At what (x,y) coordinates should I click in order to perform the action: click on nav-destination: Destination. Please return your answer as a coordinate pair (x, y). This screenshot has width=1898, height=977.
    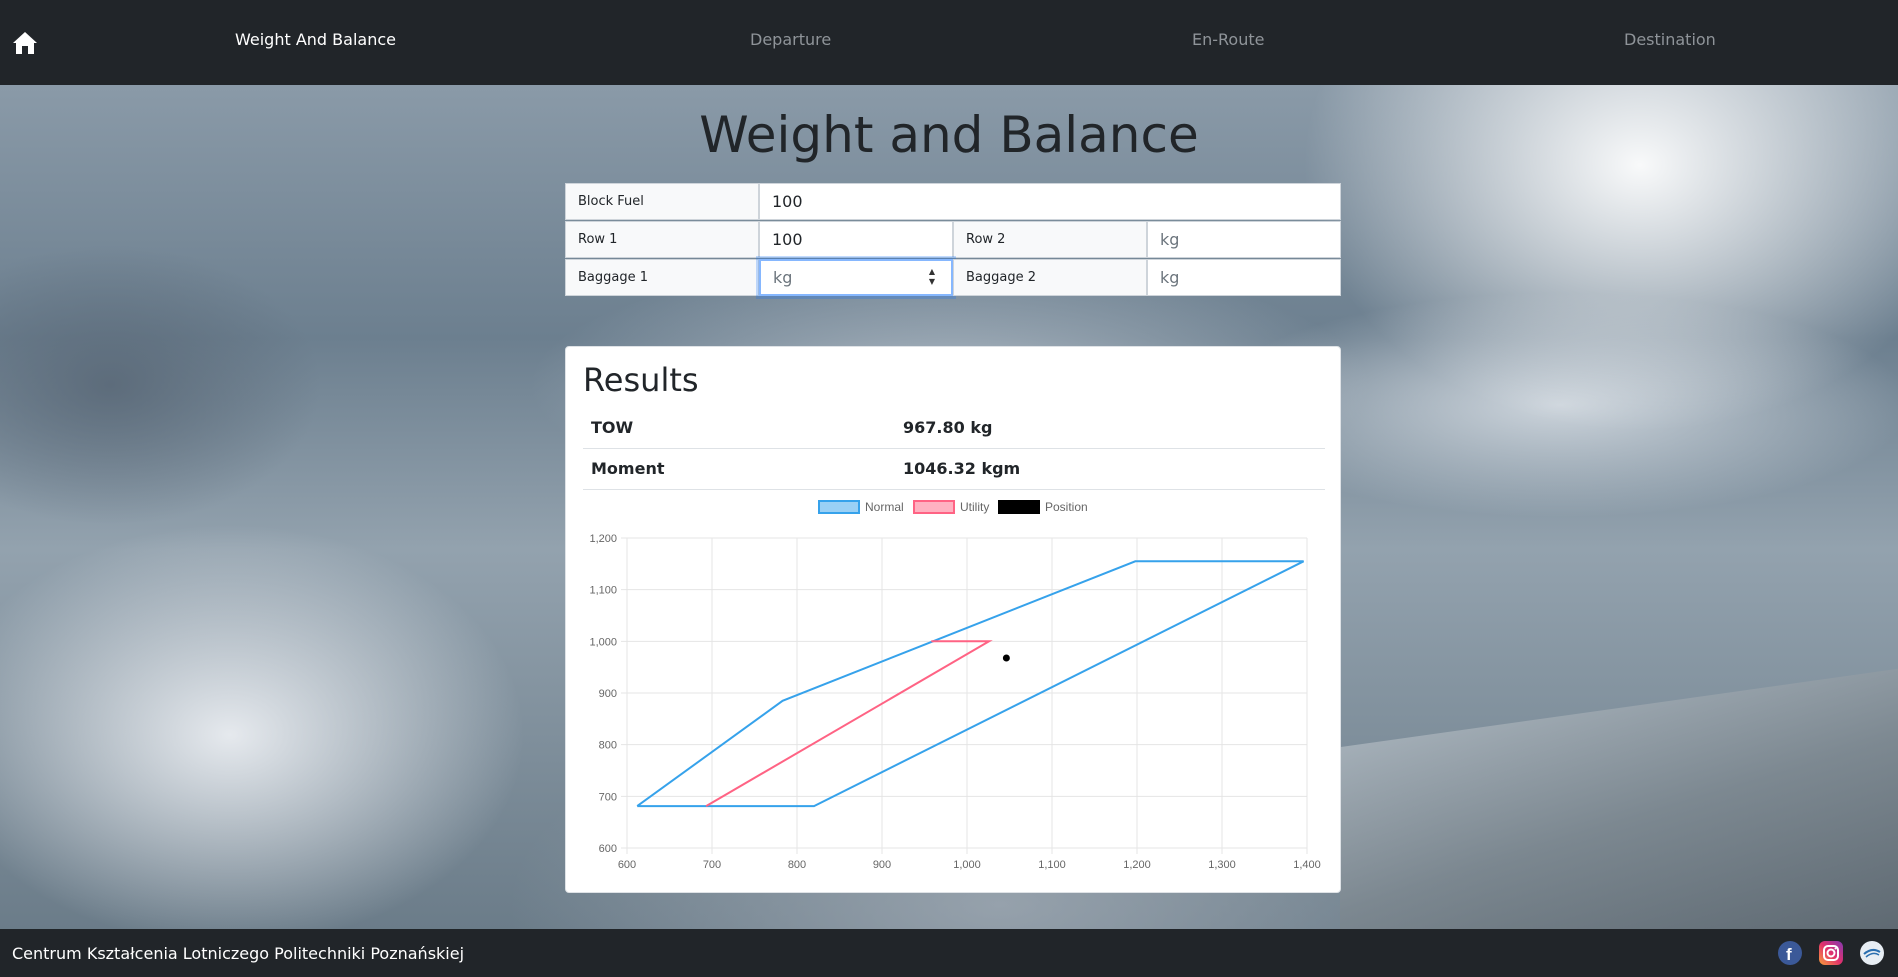
    Looking at the image, I should click on (1670, 39).